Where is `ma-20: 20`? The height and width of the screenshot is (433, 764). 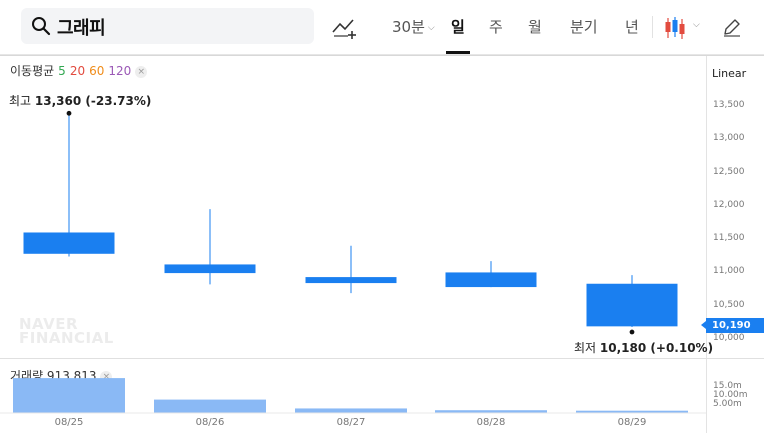 ma-20: 20 is located at coordinates (77, 71).